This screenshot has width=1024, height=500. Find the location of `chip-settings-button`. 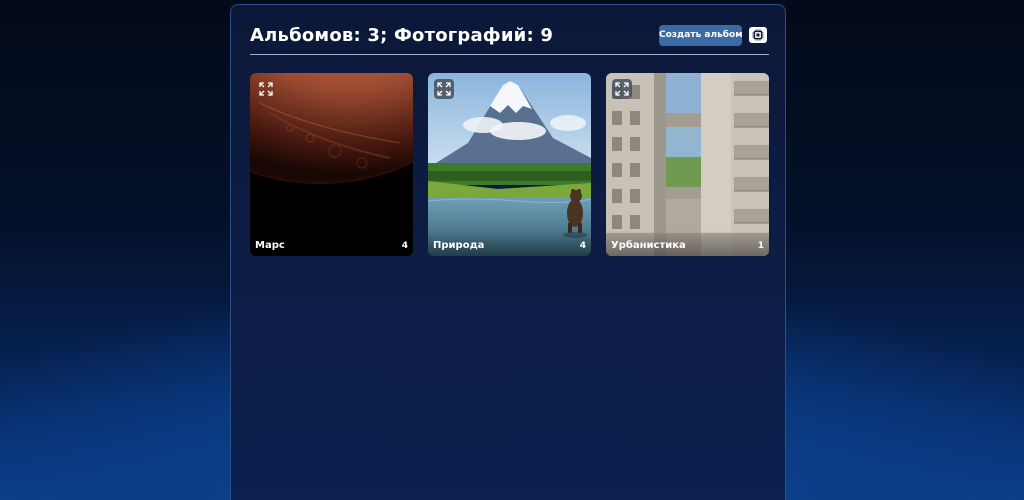

chip-settings-button is located at coordinates (758, 35).